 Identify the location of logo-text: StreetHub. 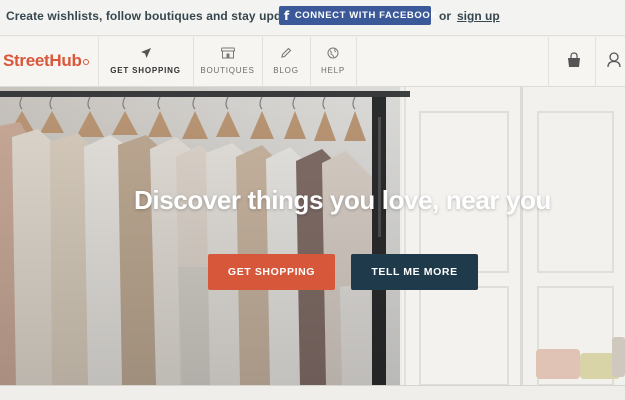
(42, 60).